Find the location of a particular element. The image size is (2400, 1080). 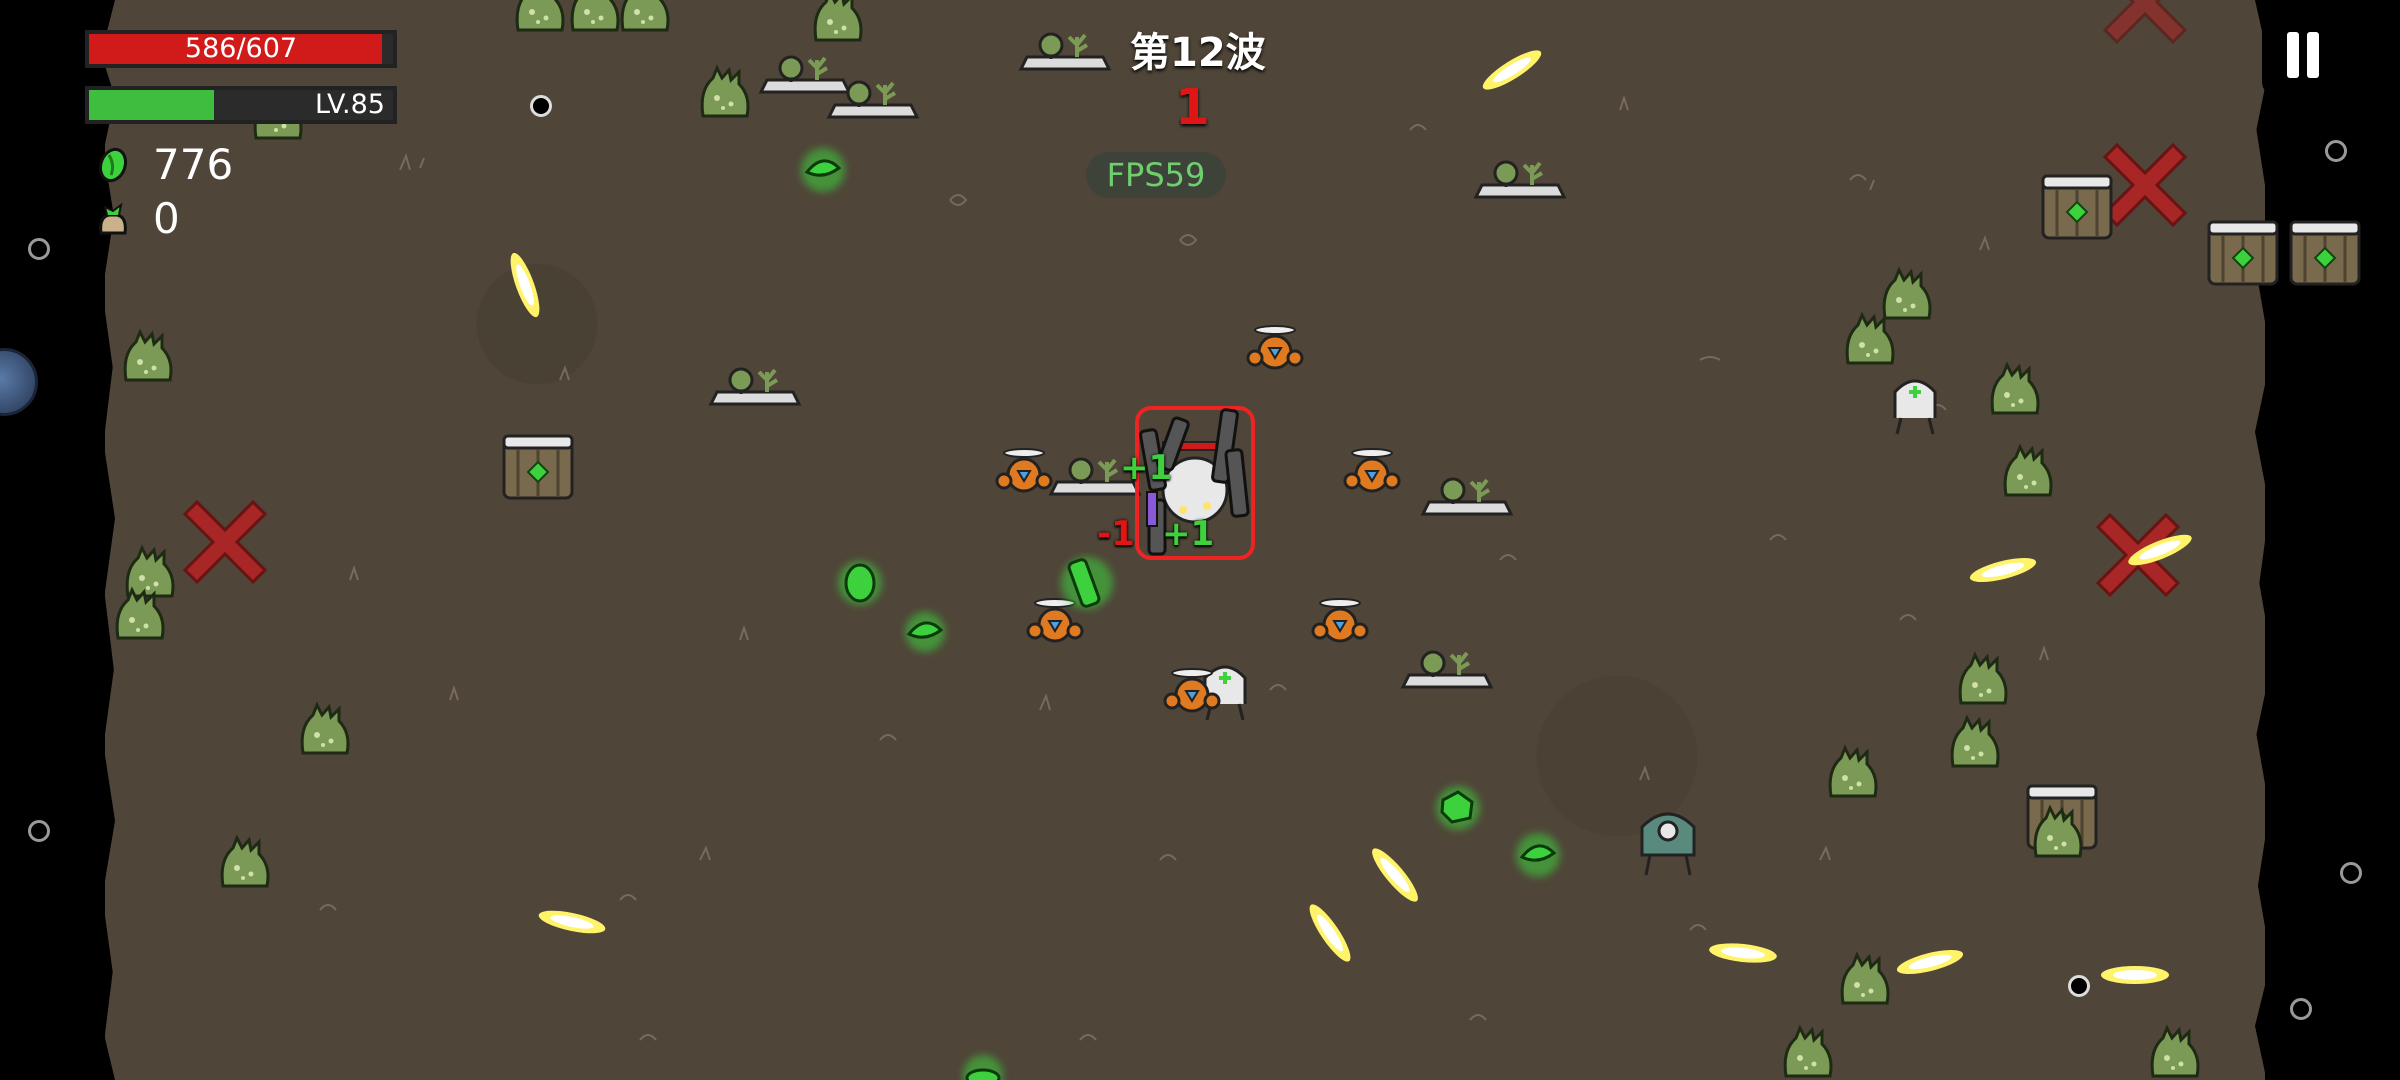

green-material-icon is located at coordinates (113, 164).